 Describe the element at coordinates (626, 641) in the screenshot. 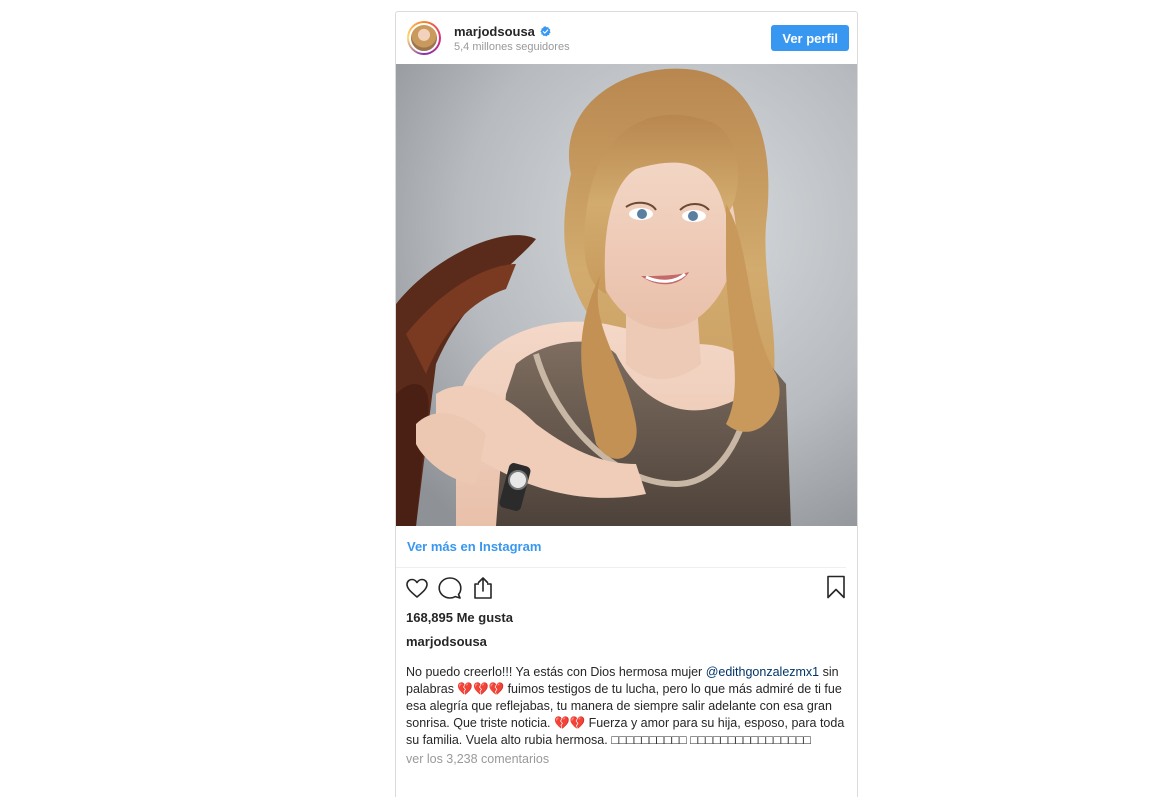

I see `caption-username: marjodsousa` at that location.